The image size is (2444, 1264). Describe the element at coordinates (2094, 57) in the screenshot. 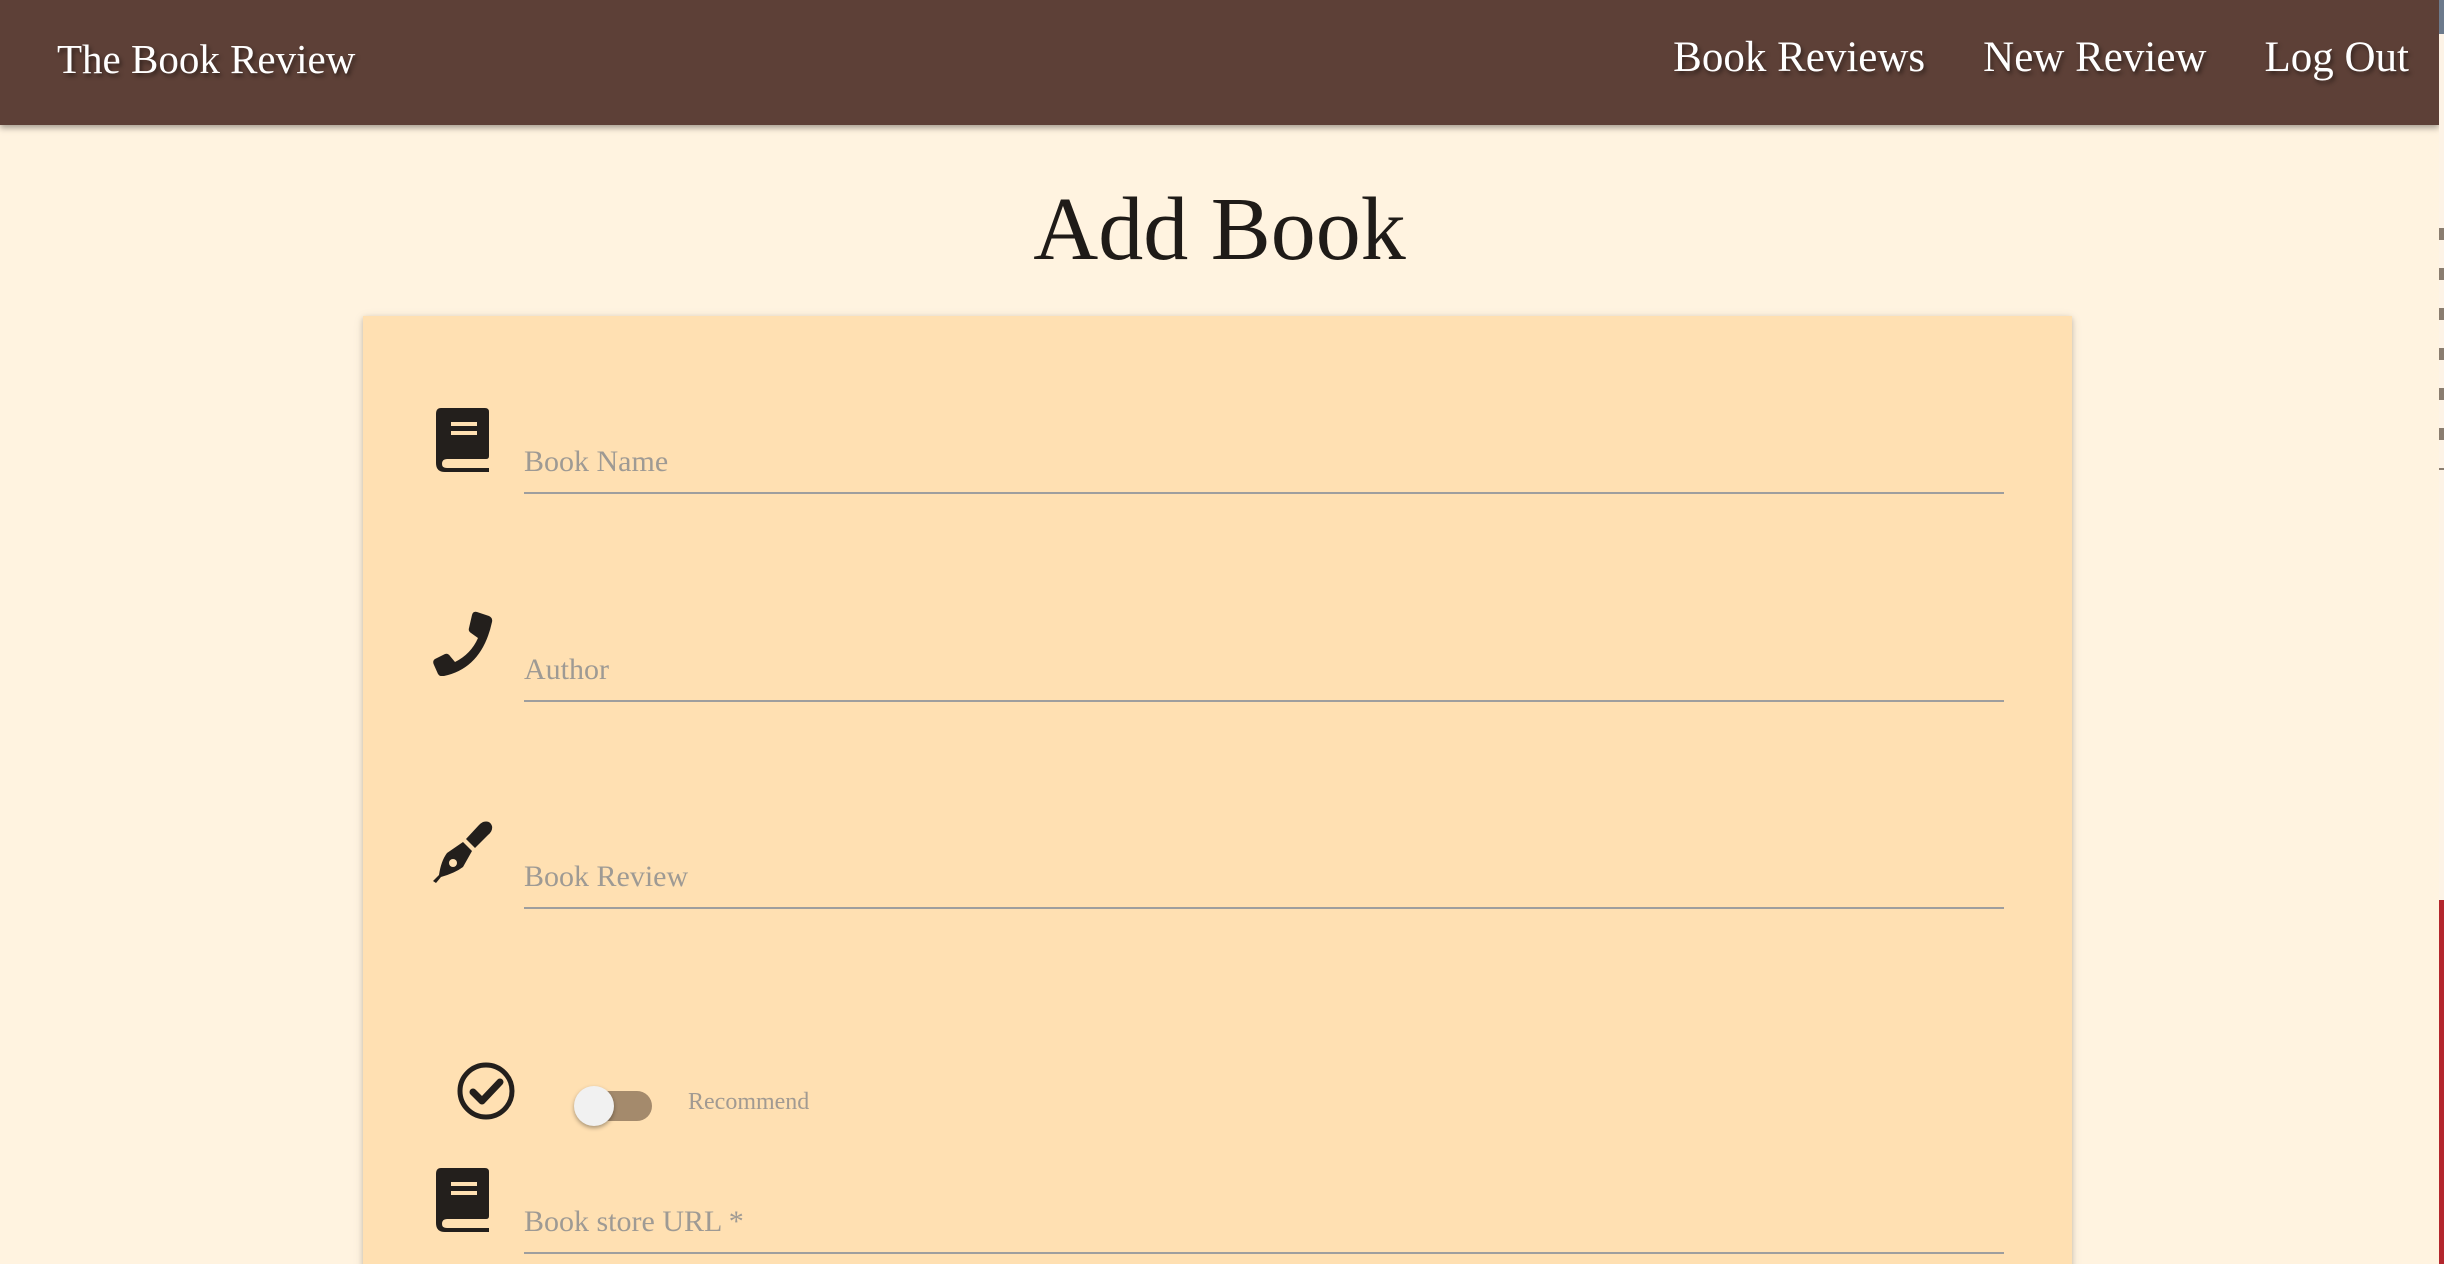

I see `nav-link-new-review: New Review` at that location.